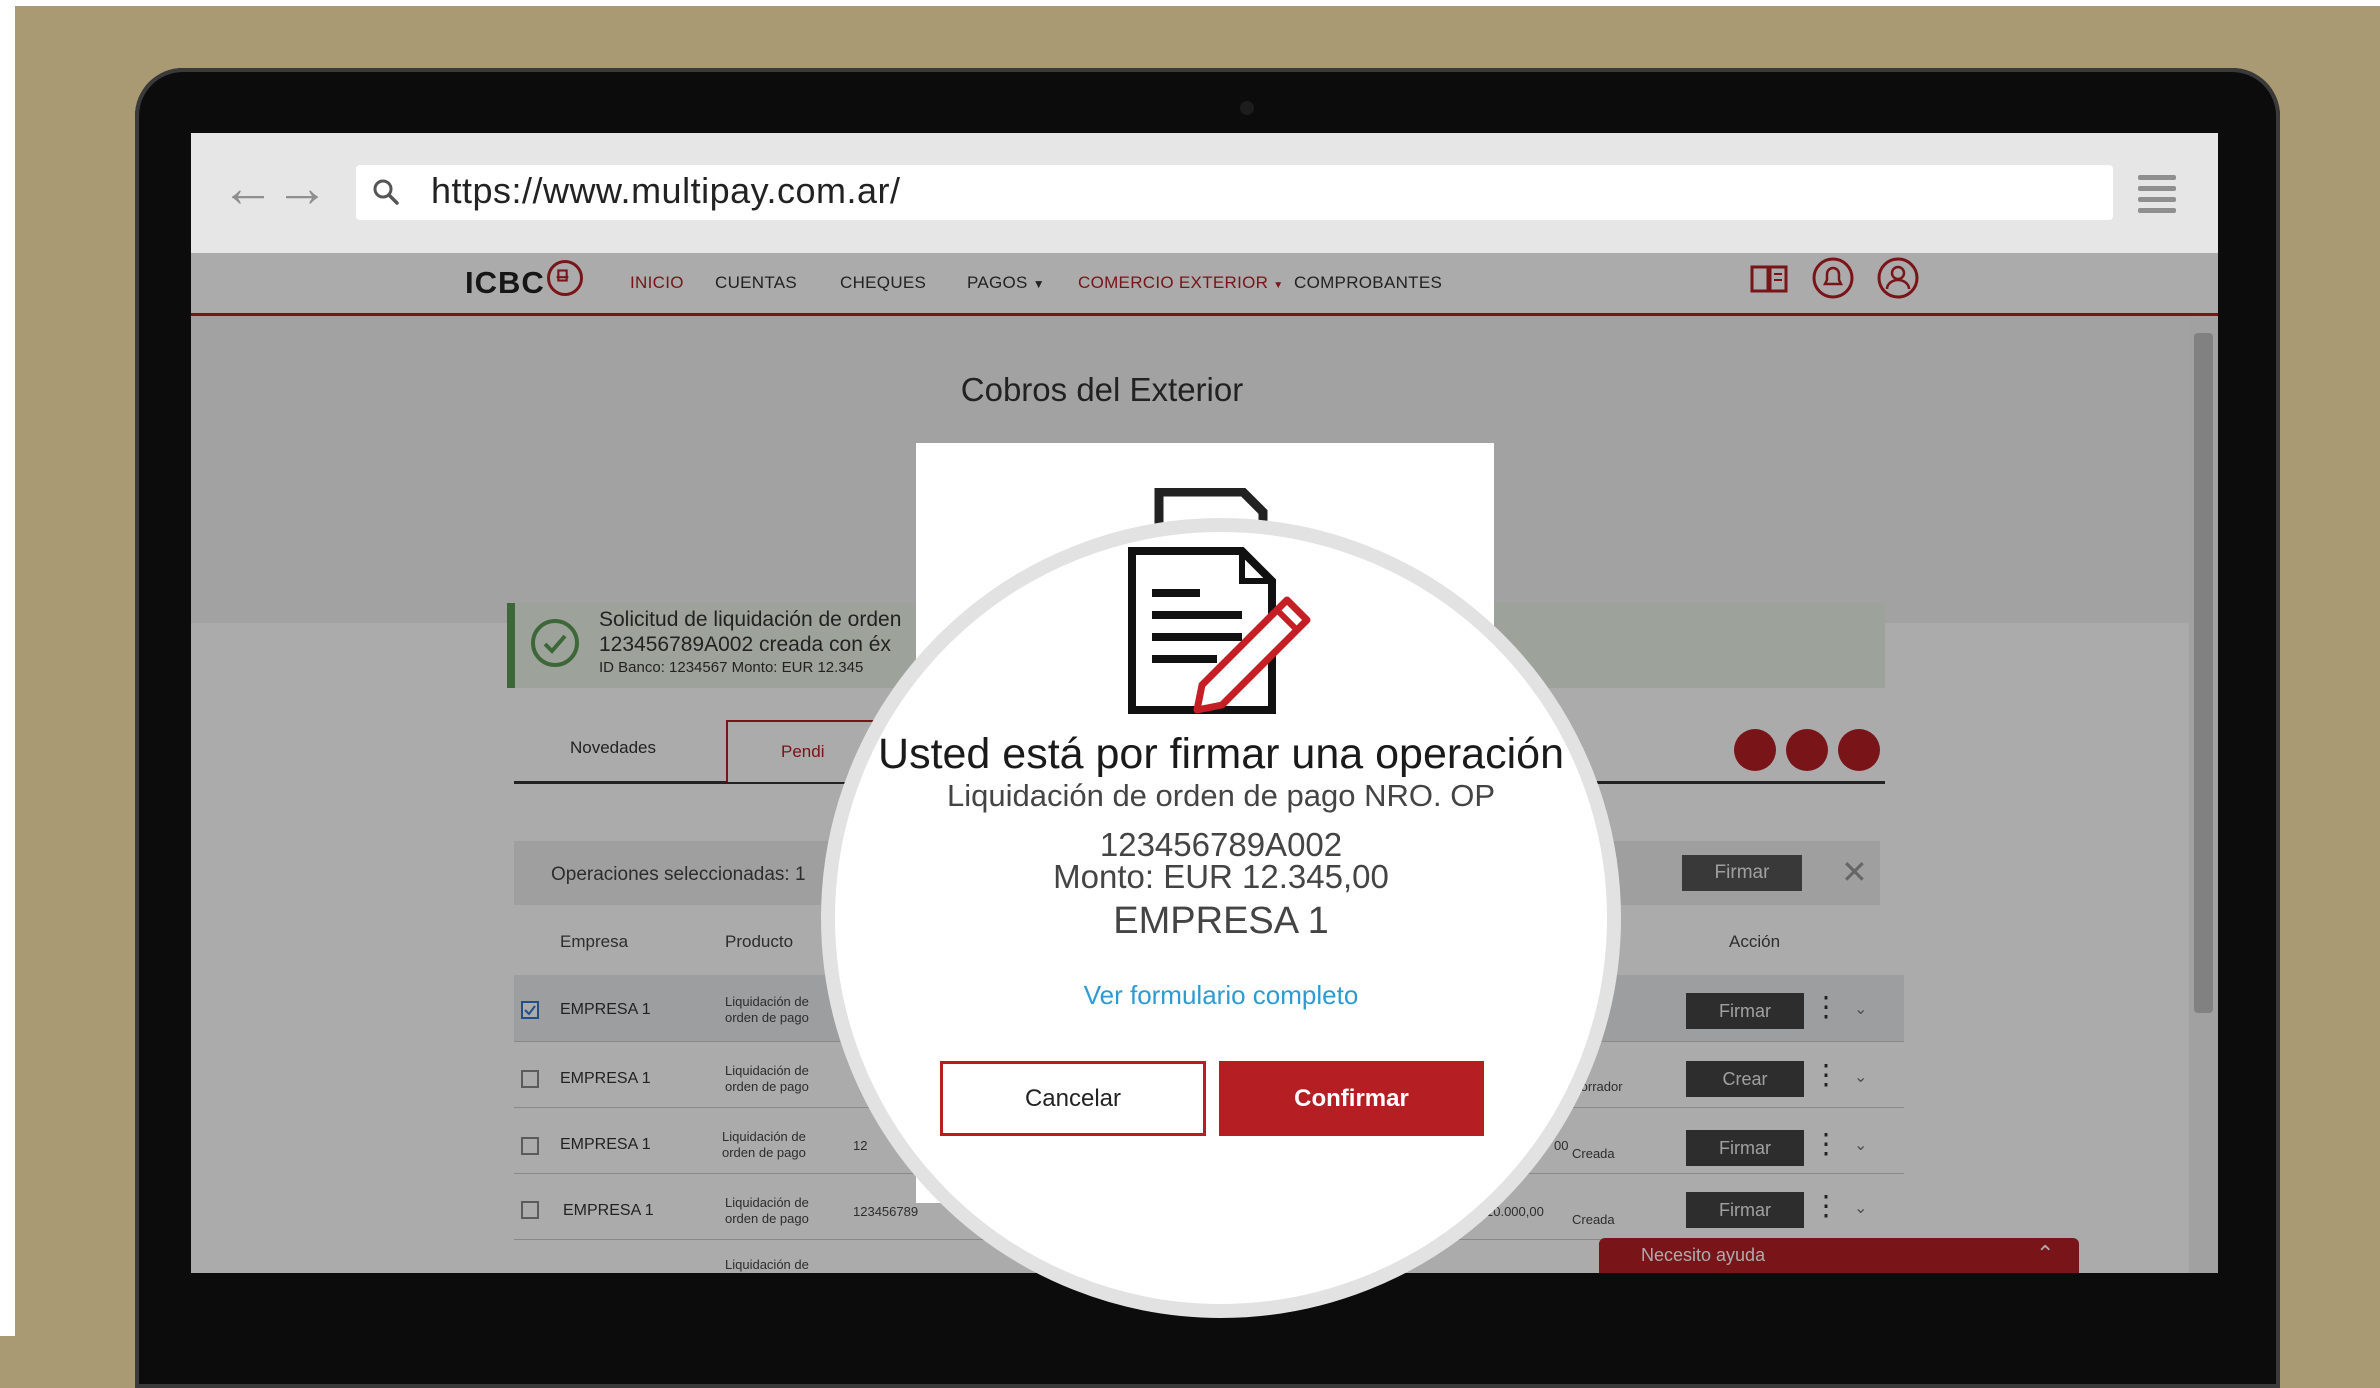 This screenshot has height=1388, width=2380. What do you see at coordinates (1221, 995) in the screenshot?
I see `view-full-form-link: Ver formulario completo` at bounding box center [1221, 995].